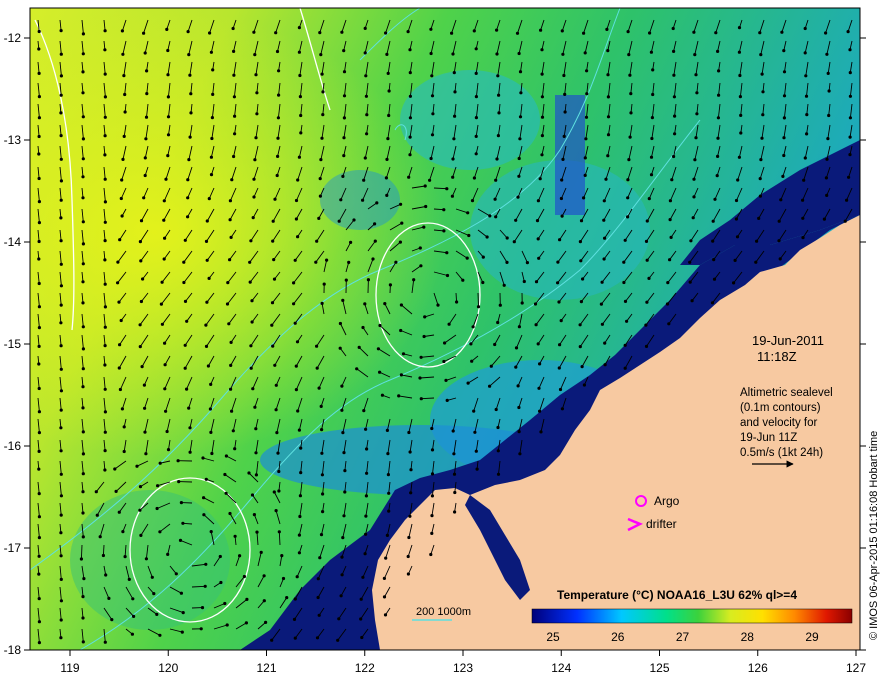 Image resolution: width=880 pixels, height=685 pixels. Describe the element at coordinates (748, 637) in the screenshot. I see `colorbar-tick-label: 28` at that location.